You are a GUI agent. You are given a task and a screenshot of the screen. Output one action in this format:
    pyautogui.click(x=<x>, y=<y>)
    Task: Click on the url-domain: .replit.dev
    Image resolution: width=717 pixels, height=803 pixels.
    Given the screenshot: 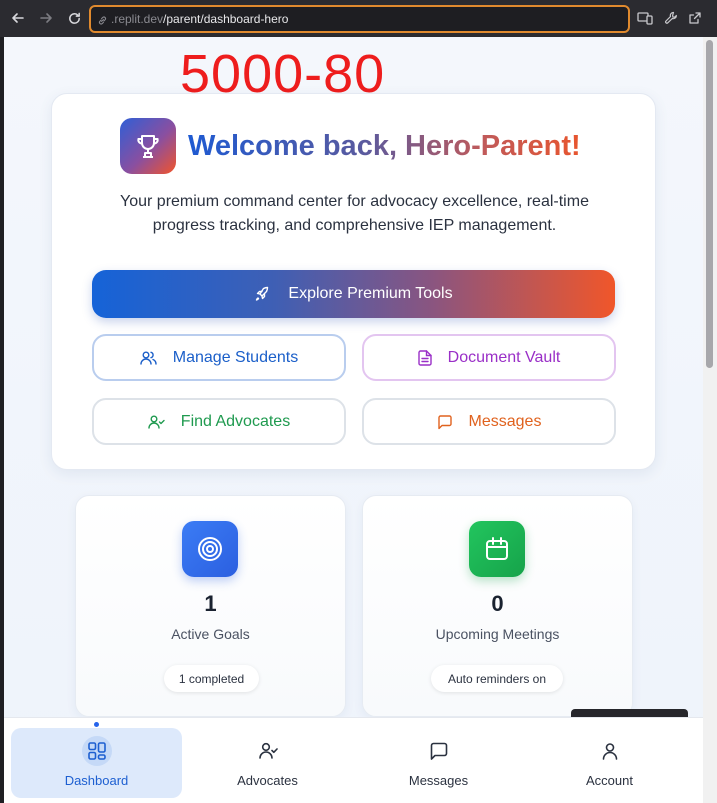 What is the action you would take?
    pyautogui.click(x=137, y=19)
    